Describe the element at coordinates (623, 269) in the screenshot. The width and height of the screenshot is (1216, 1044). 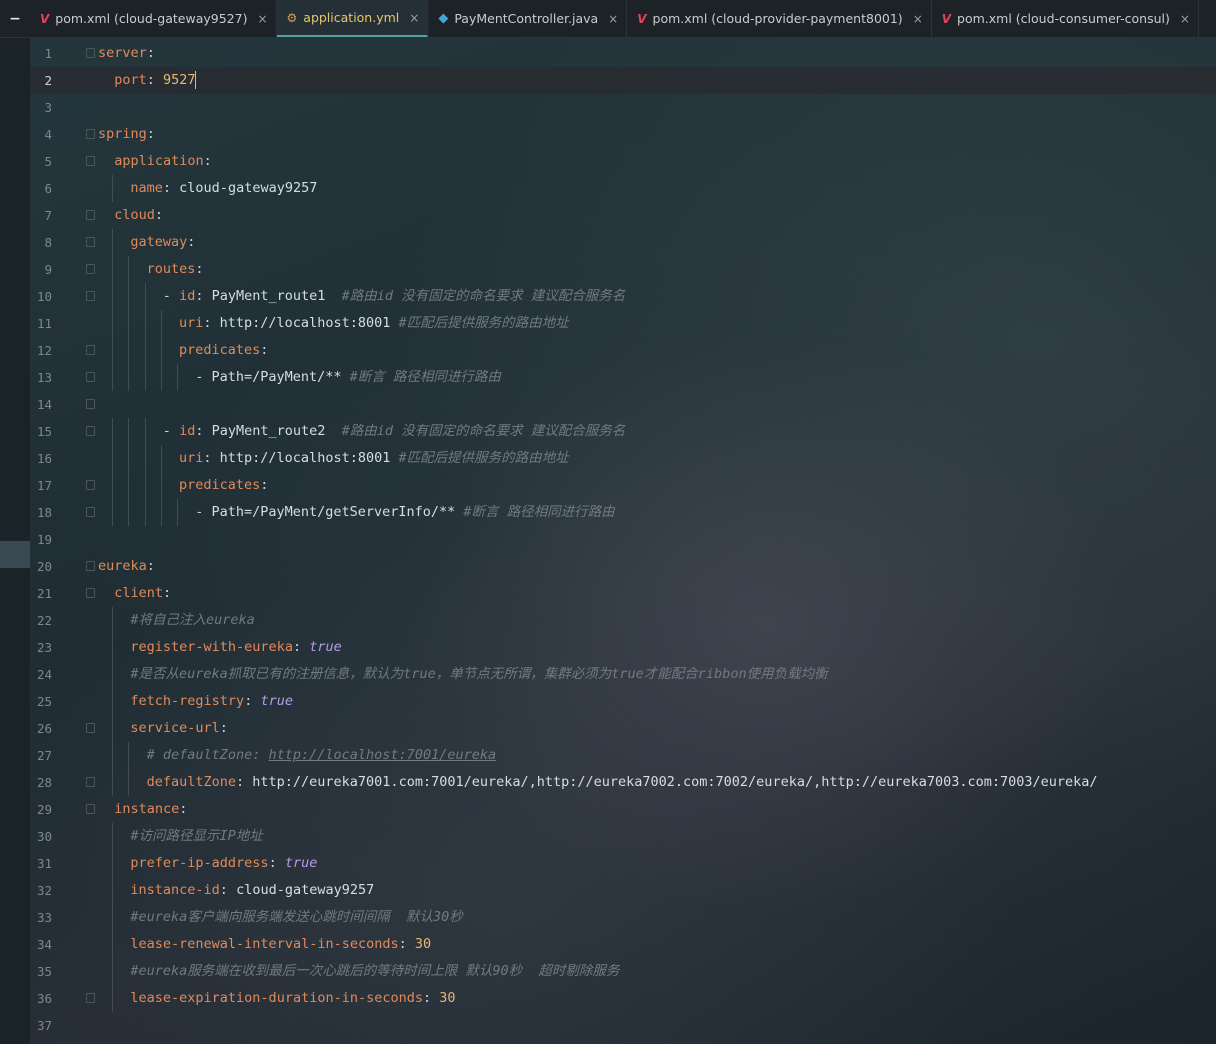
I see `code-line: 9 routes:` at that location.